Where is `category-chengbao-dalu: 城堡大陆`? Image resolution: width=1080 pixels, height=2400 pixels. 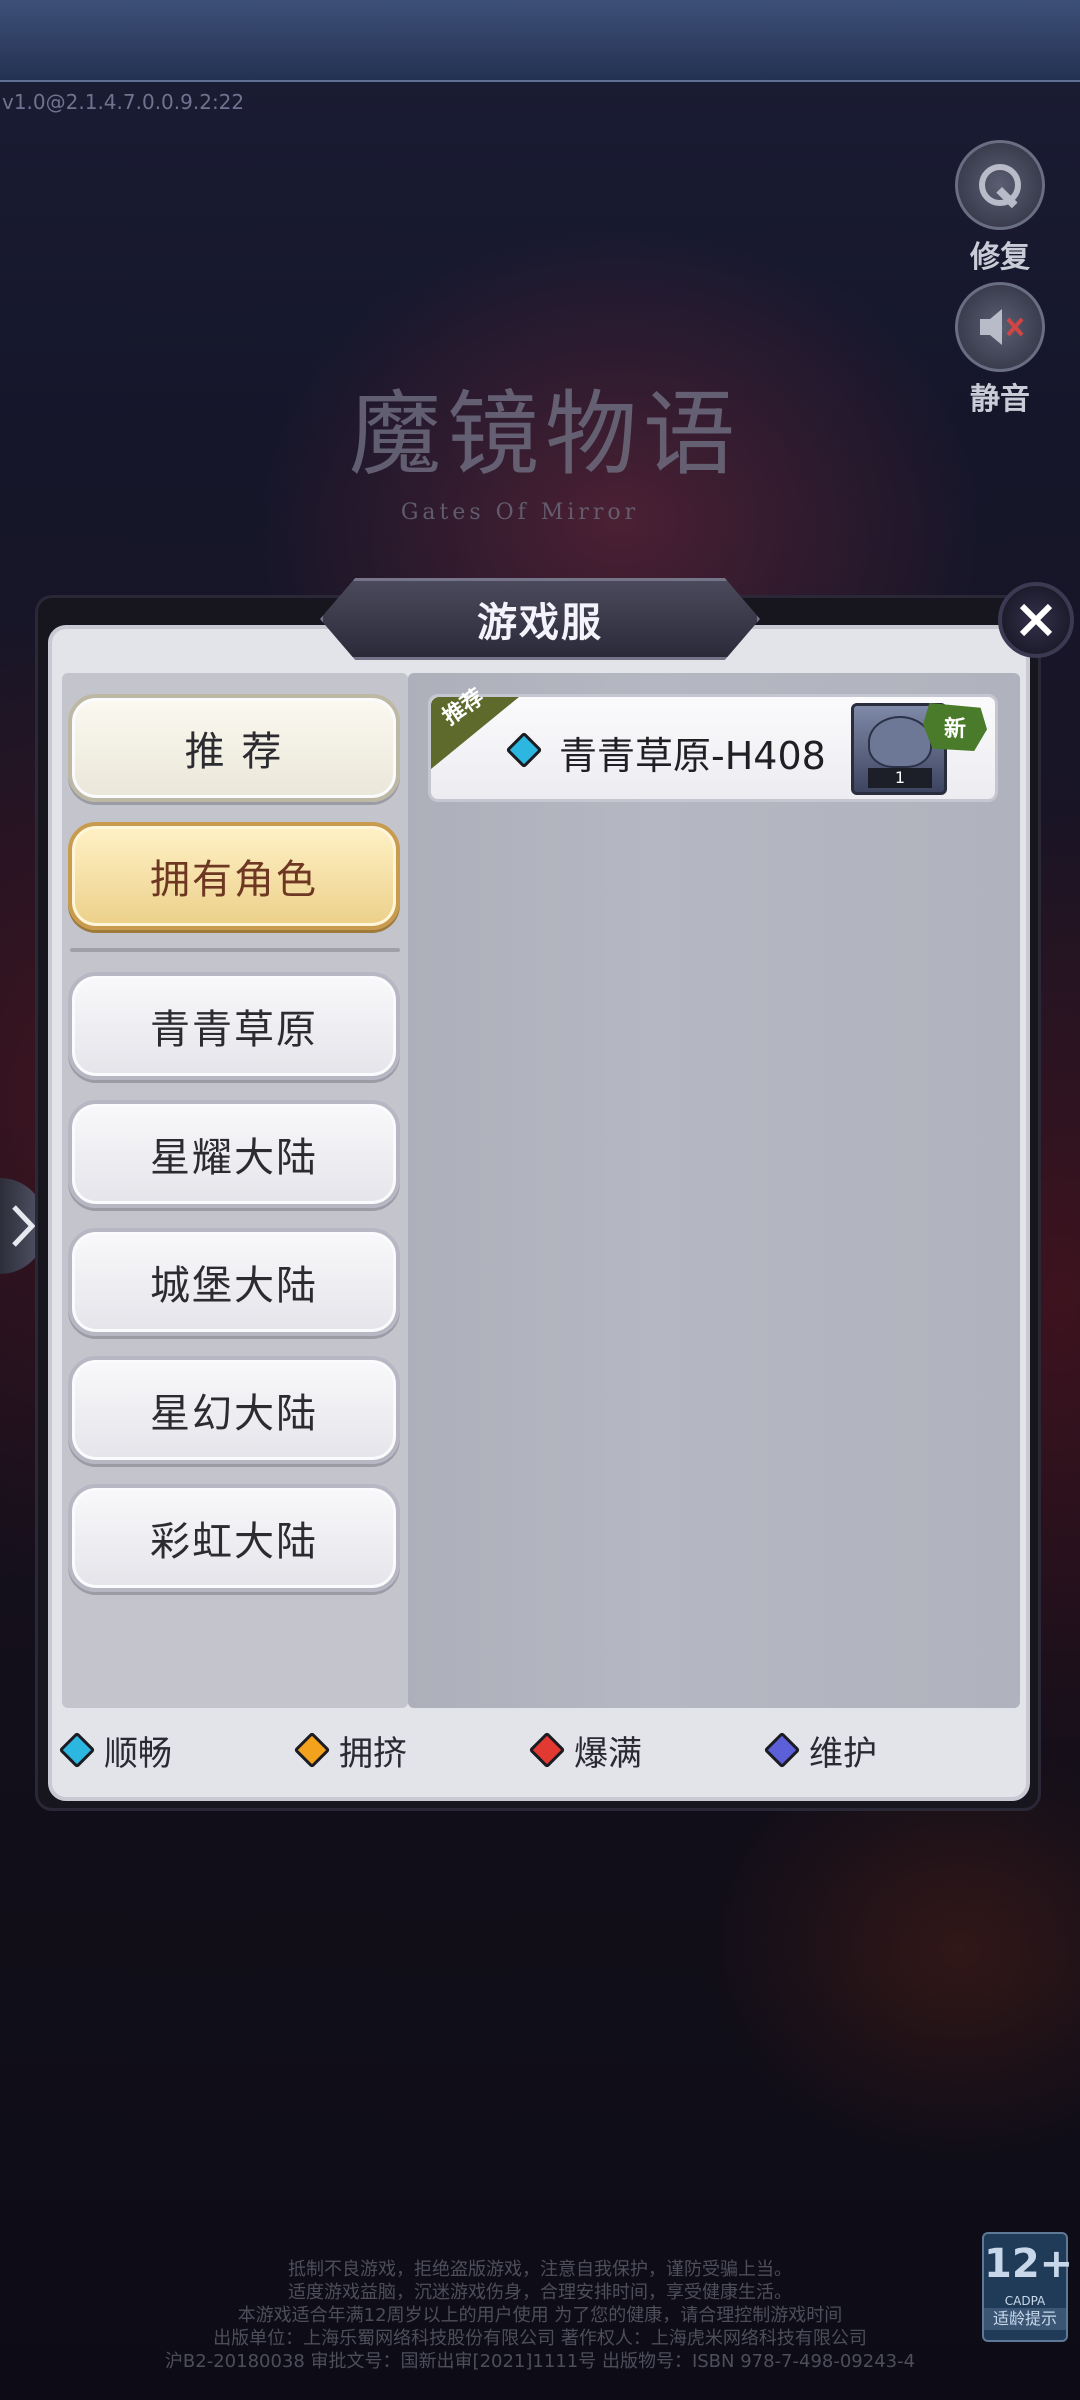
category-chengbao-dalu: 城堡大陆 is located at coordinates (234, 1282).